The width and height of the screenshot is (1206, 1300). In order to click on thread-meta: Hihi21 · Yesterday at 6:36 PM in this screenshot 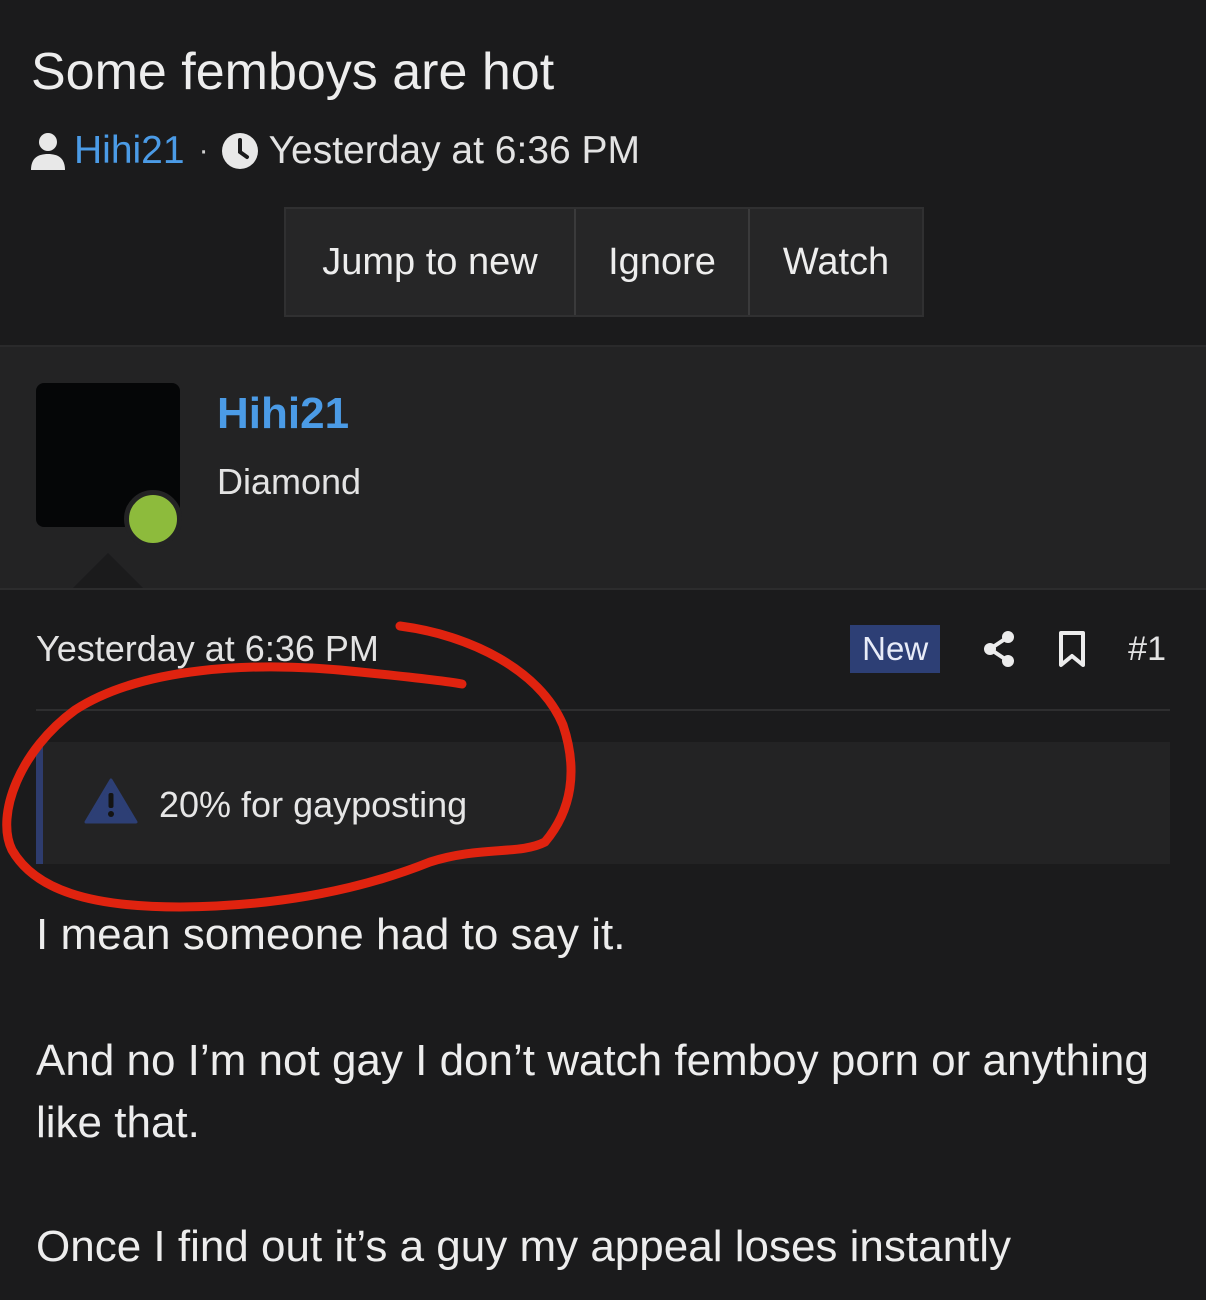, I will do `click(335, 151)`.